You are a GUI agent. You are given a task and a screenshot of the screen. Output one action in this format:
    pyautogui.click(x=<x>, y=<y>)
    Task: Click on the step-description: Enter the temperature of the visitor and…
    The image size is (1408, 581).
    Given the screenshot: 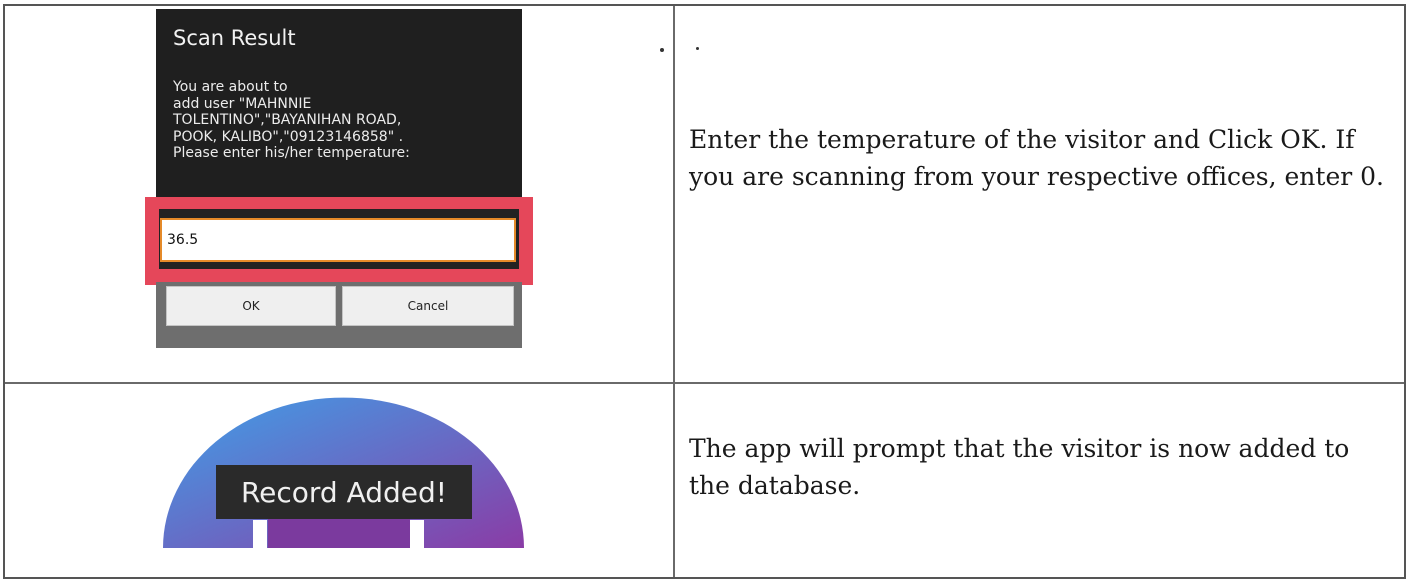 What is the action you would take?
    pyautogui.click(x=1036, y=158)
    